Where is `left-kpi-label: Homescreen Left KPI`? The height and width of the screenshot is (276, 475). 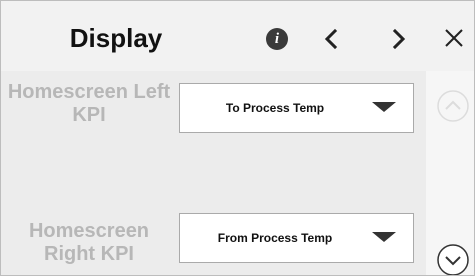
left-kpi-label: Homescreen Left KPI is located at coordinates (89, 103).